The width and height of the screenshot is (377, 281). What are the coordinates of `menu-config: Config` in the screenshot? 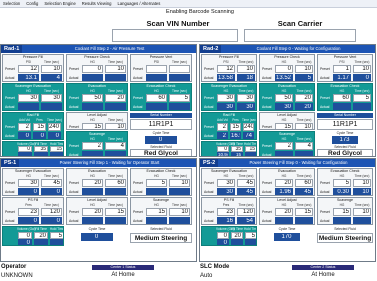 It's located at (32, 3).